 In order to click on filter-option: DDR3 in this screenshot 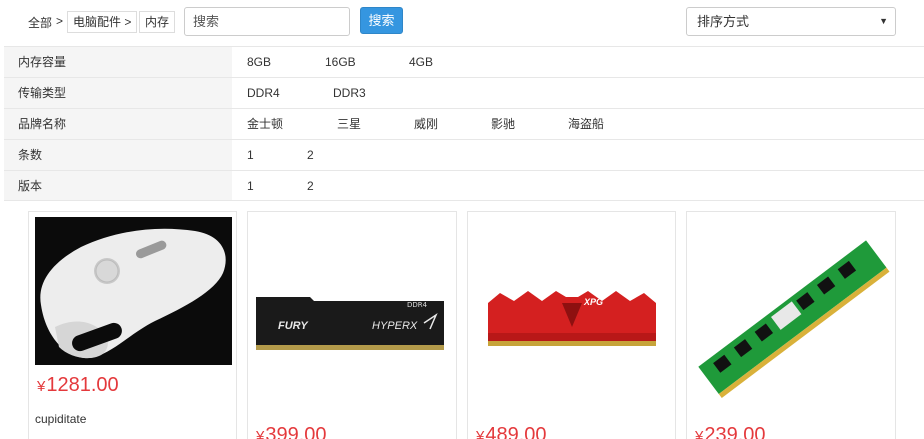, I will do `click(349, 93)`.